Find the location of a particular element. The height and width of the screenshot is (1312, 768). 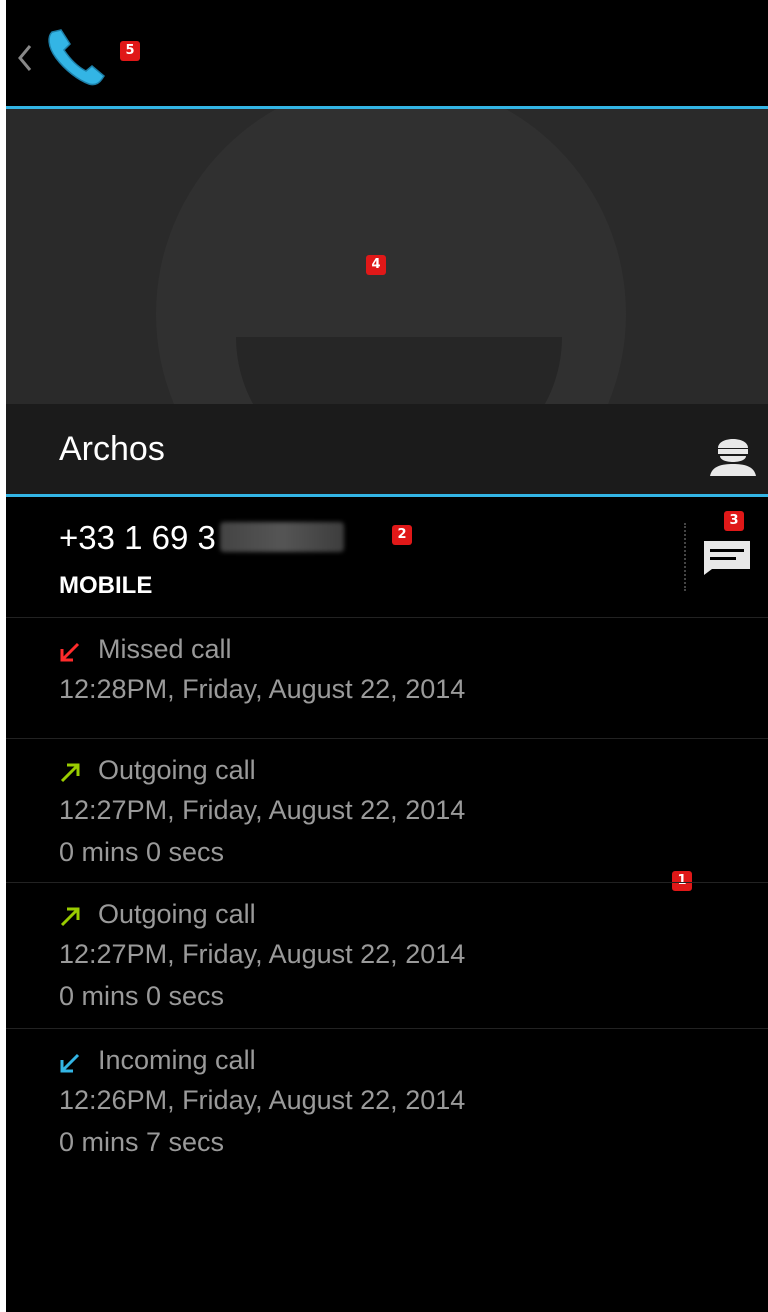

call-type: Incoming call is located at coordinates (177, 1060).